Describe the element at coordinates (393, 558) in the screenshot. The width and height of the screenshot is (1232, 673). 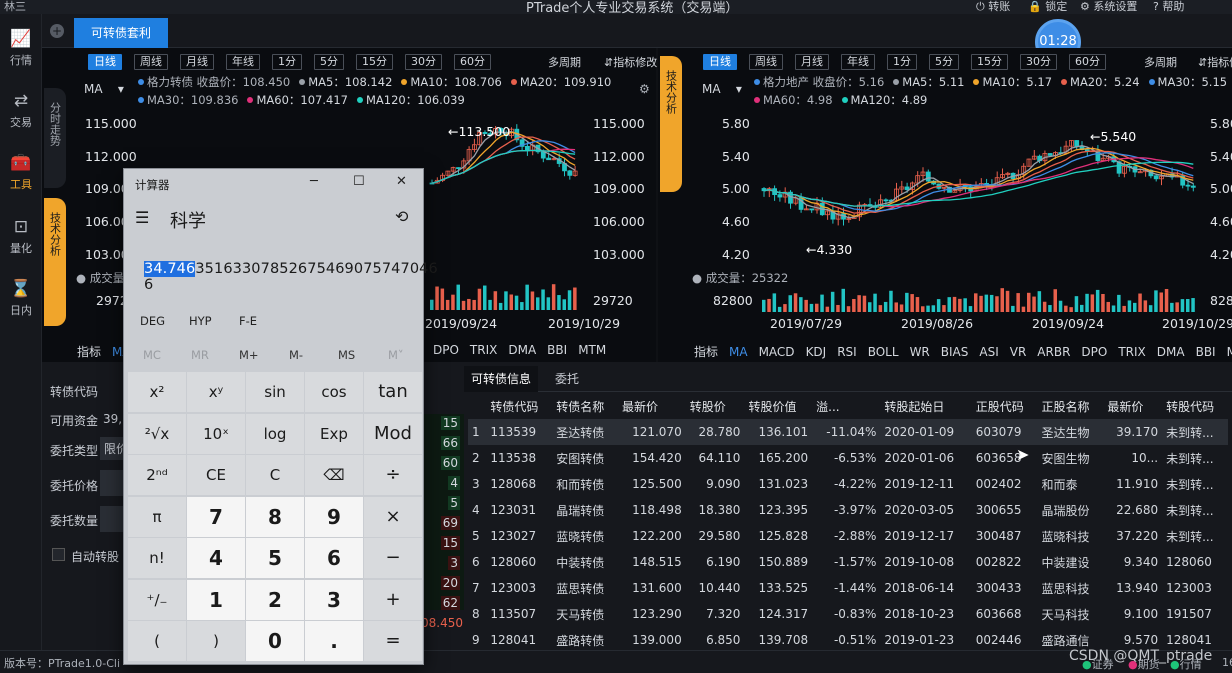
I see `calc-key: −` at that location.